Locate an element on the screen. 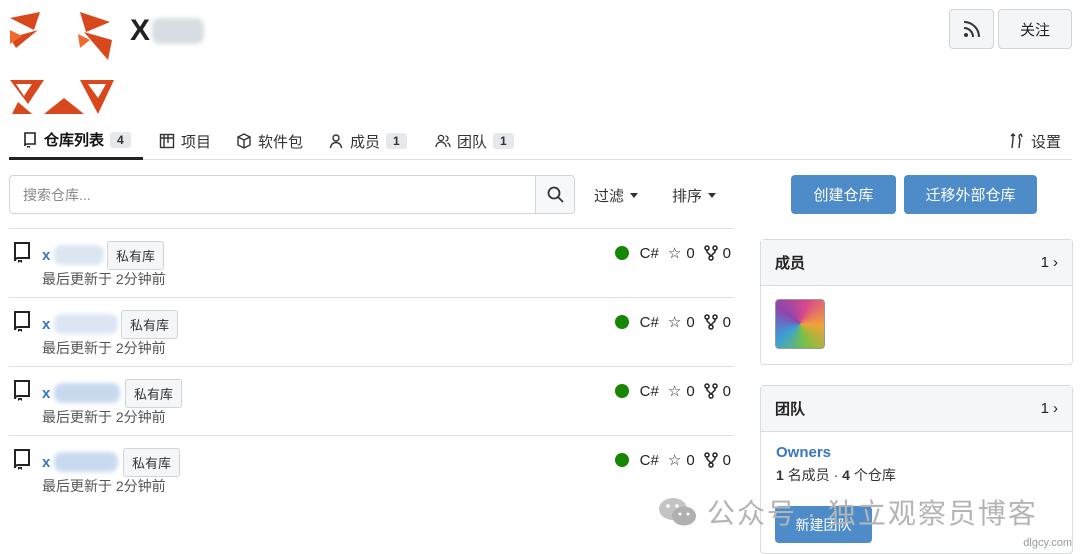 Image resolution: width=1080 pixels, height=554 pixels. sort-label: 排序 is located at coordinates (687, 196).